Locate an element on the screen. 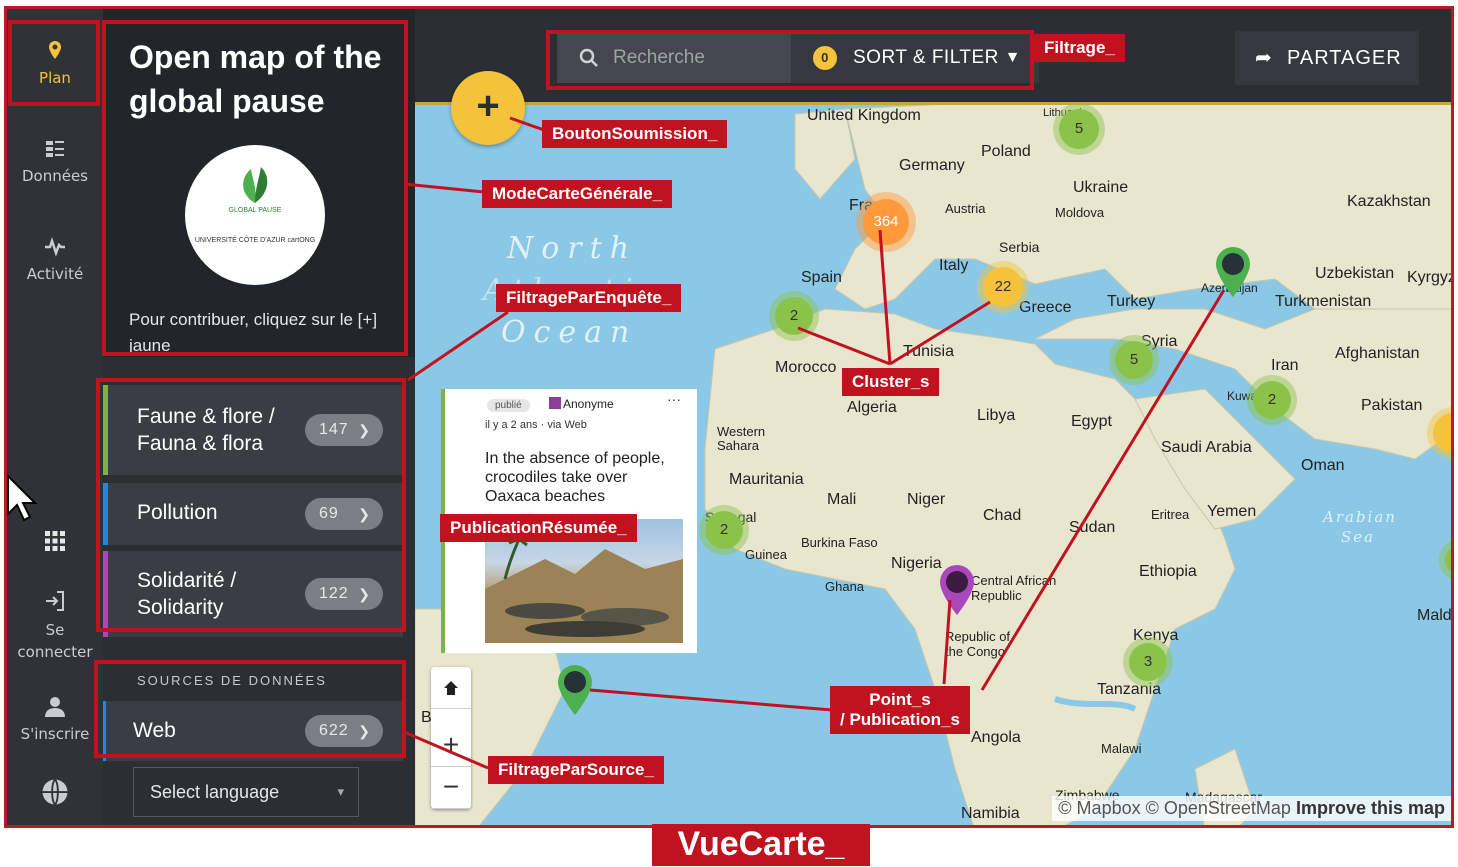  annotation-label-mode: ModeCarteGénérale_ is located at coordinates (577, 194).